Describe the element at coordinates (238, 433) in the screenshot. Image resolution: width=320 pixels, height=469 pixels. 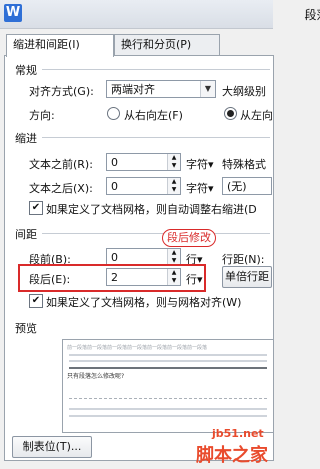
I see `watermark-site: jb51.net` at that location.